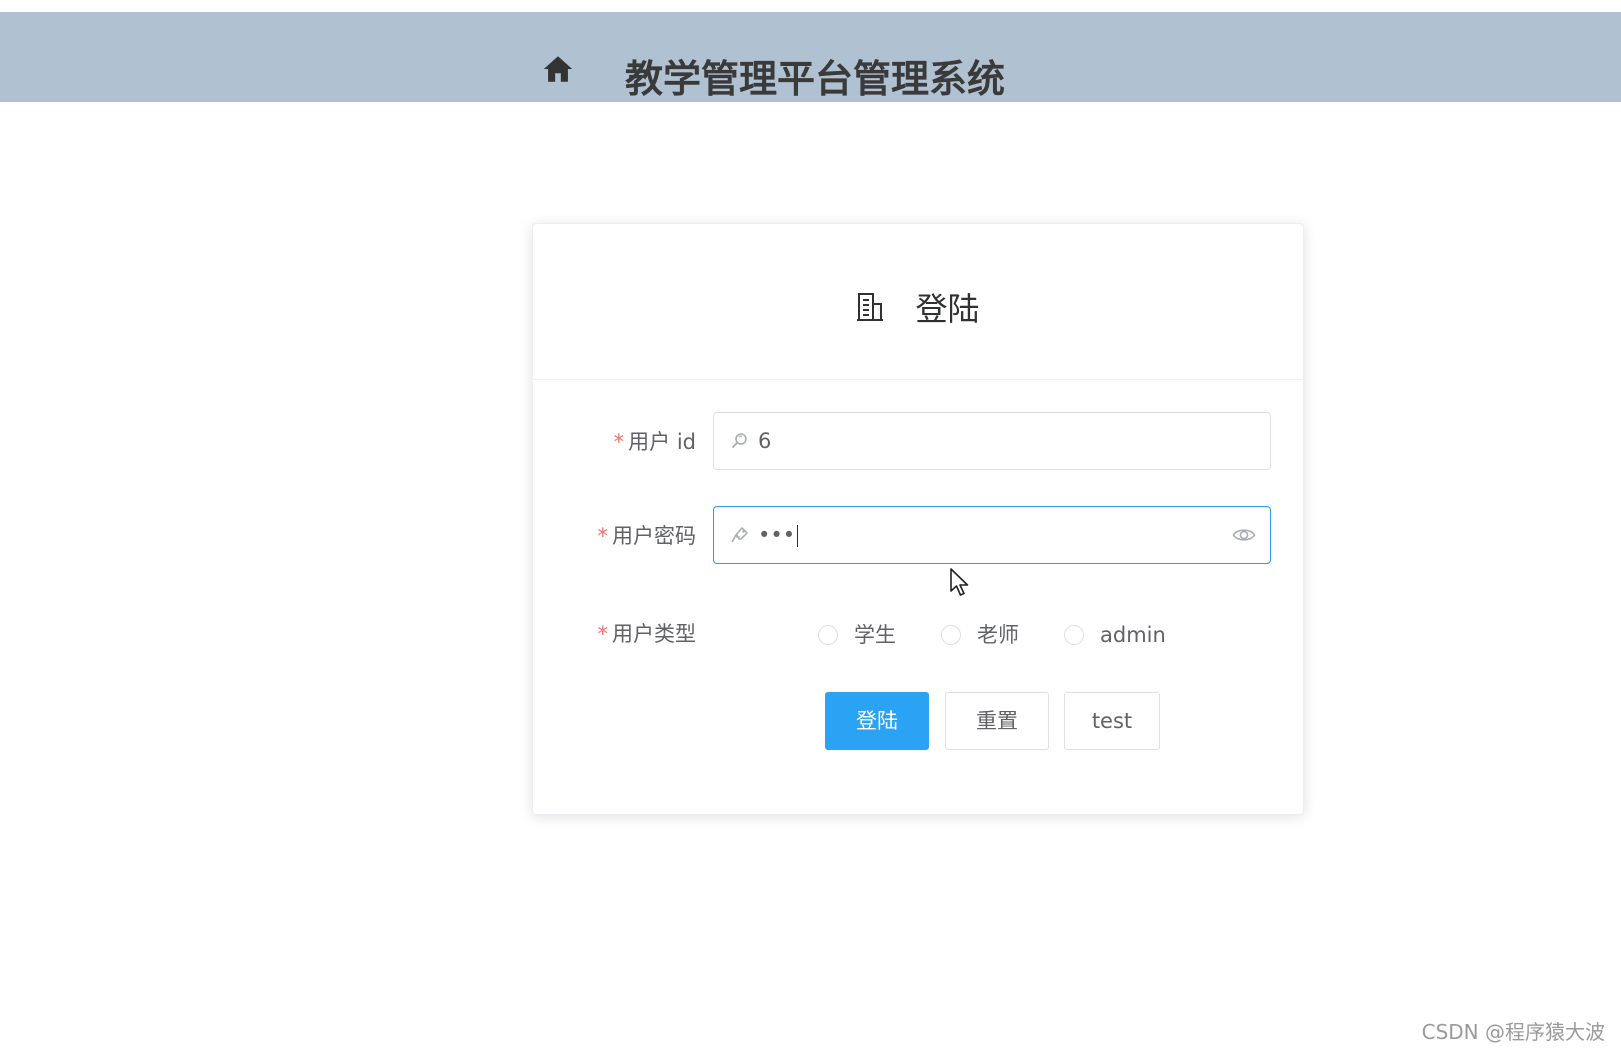  Describe the element at coordinates (765, 441) in the screenshot. I see `user-id-value: 6` at that location.